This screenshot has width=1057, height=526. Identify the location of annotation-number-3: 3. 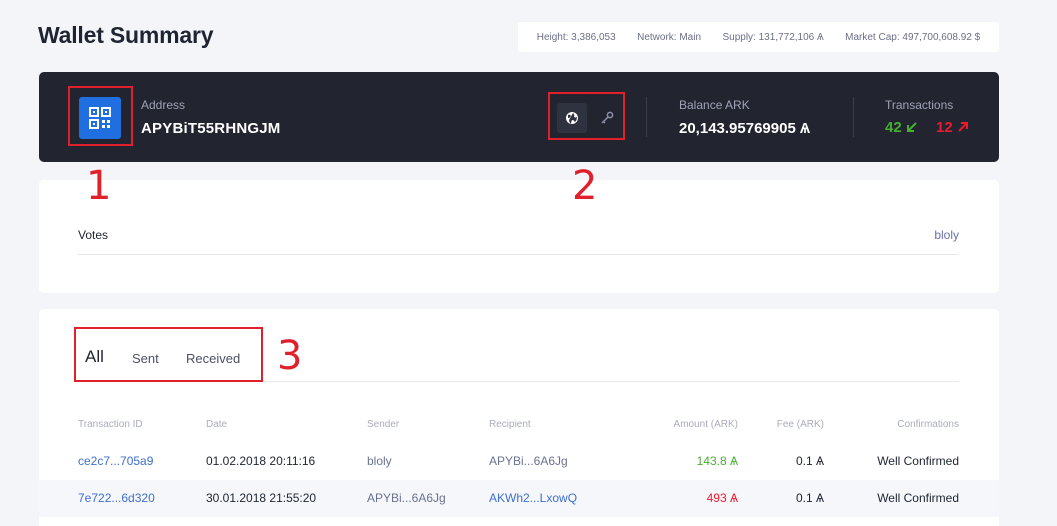
(290, 356).